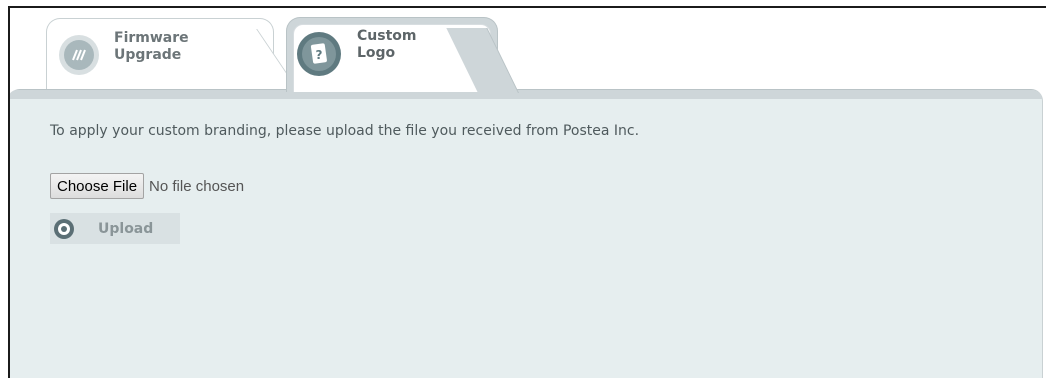 The image size is (1046, 378). Describe the element at coordinates (387, 44) in the screenshot. I see `tab-custom-label: Custom Logo` at that location.